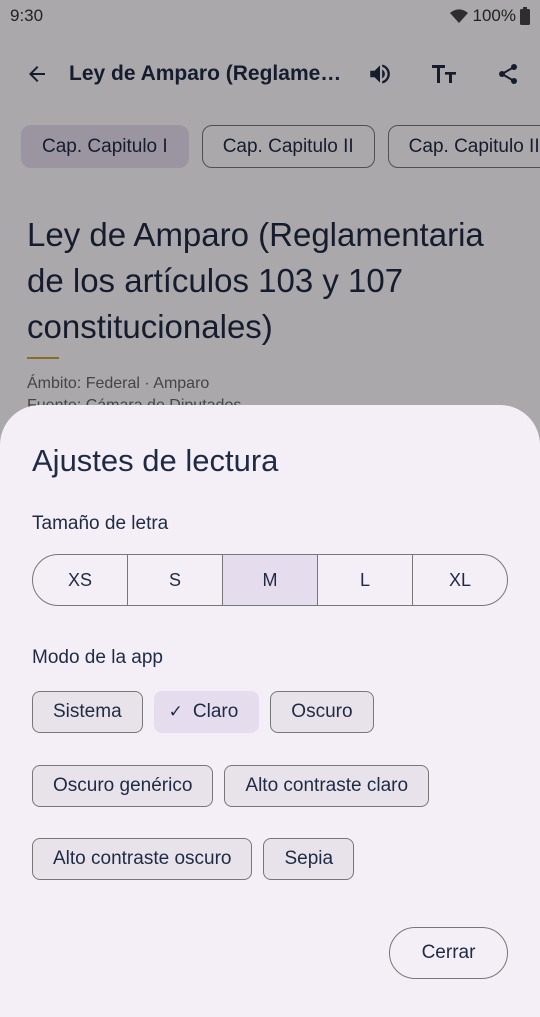  I want to click on font-size-l: L, so click(365, 580).